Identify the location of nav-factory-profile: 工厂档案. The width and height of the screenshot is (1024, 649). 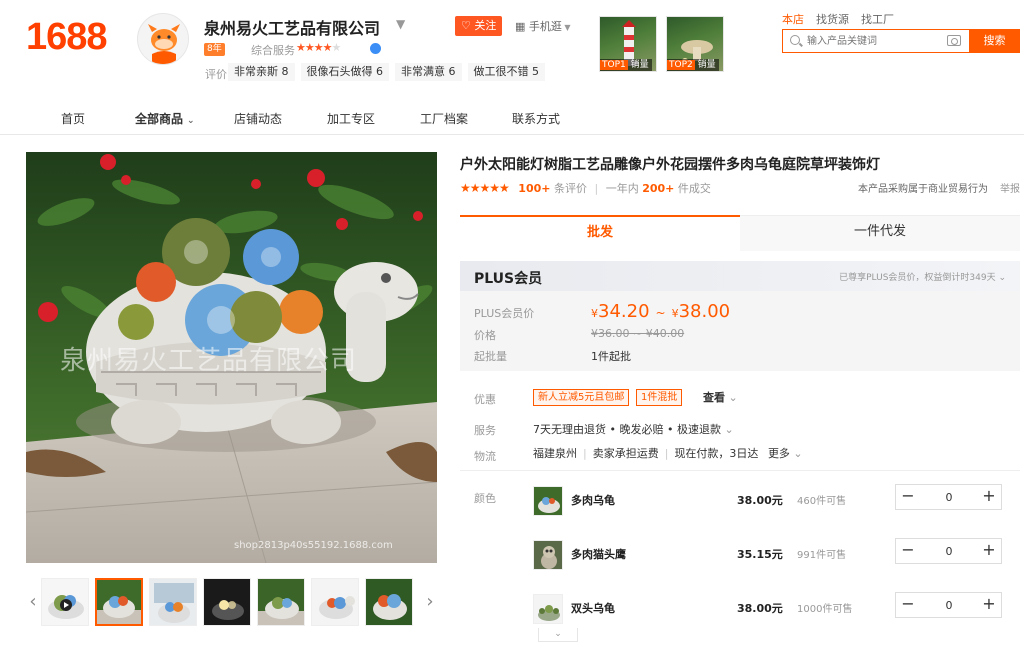
(444, 118).